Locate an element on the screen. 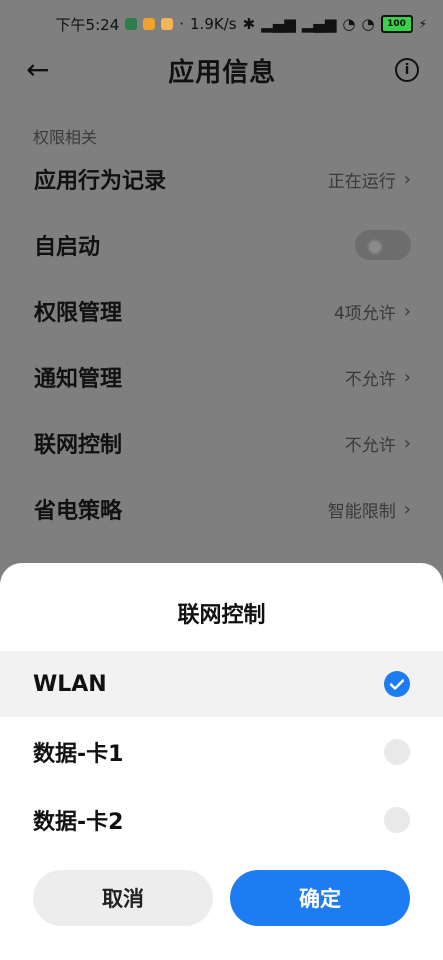  row-label: 权限管理 is located at coordinates (78, 313).